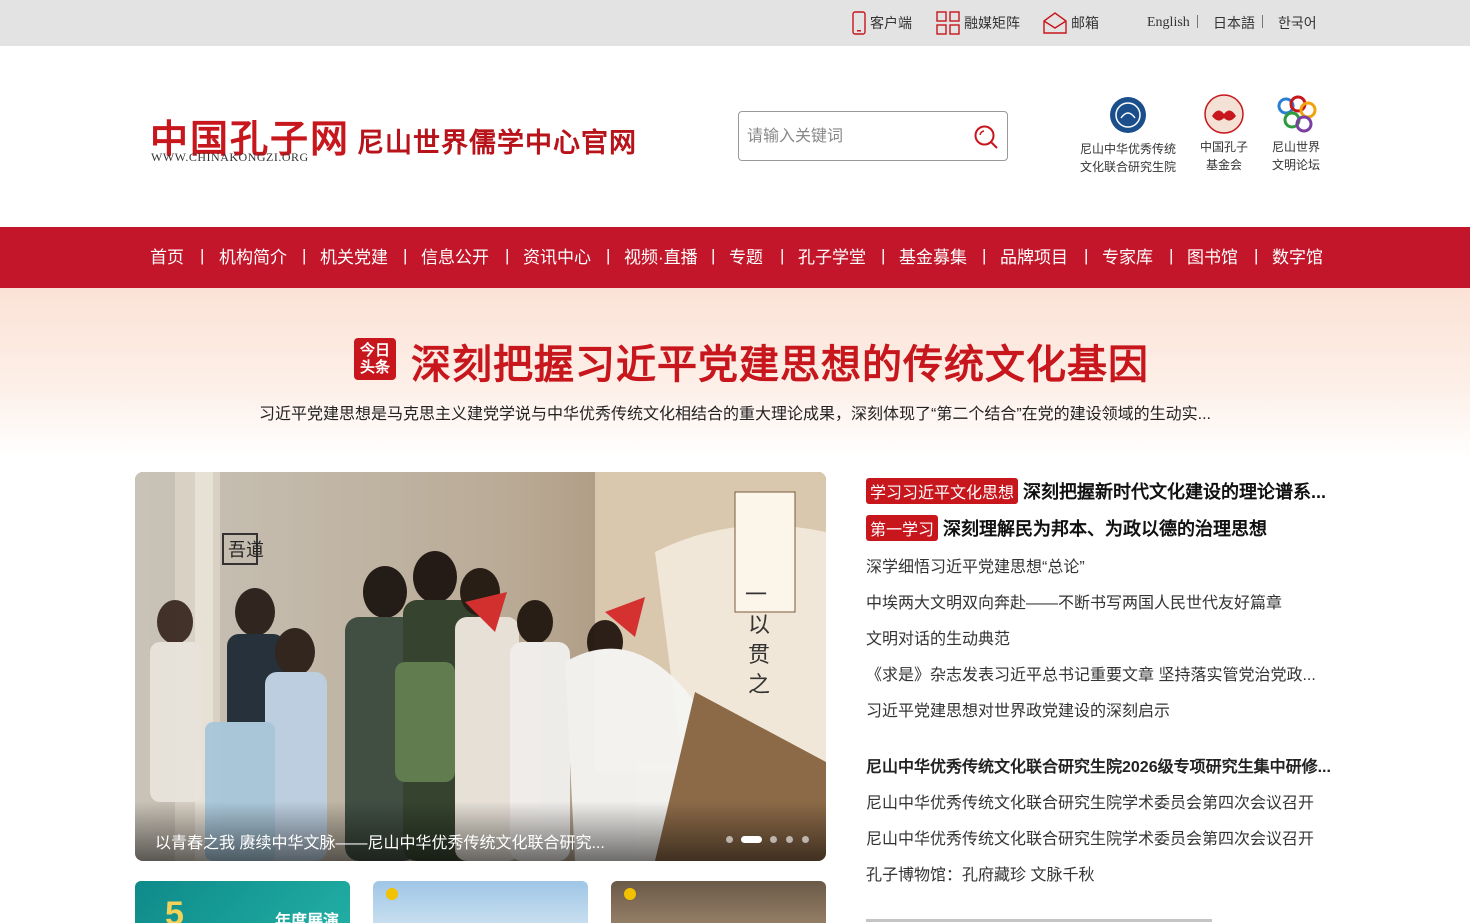  What do you see at coordinates (948, 23) in the screenshot?
I see `grid-matrix-icon` at bounding box center [948, 23].